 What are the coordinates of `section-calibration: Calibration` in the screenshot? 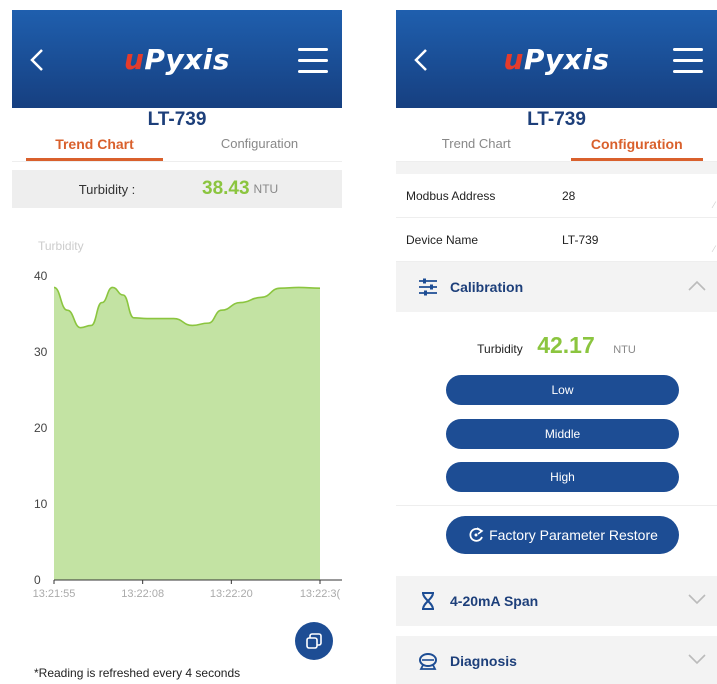 It's located at (556, 287).